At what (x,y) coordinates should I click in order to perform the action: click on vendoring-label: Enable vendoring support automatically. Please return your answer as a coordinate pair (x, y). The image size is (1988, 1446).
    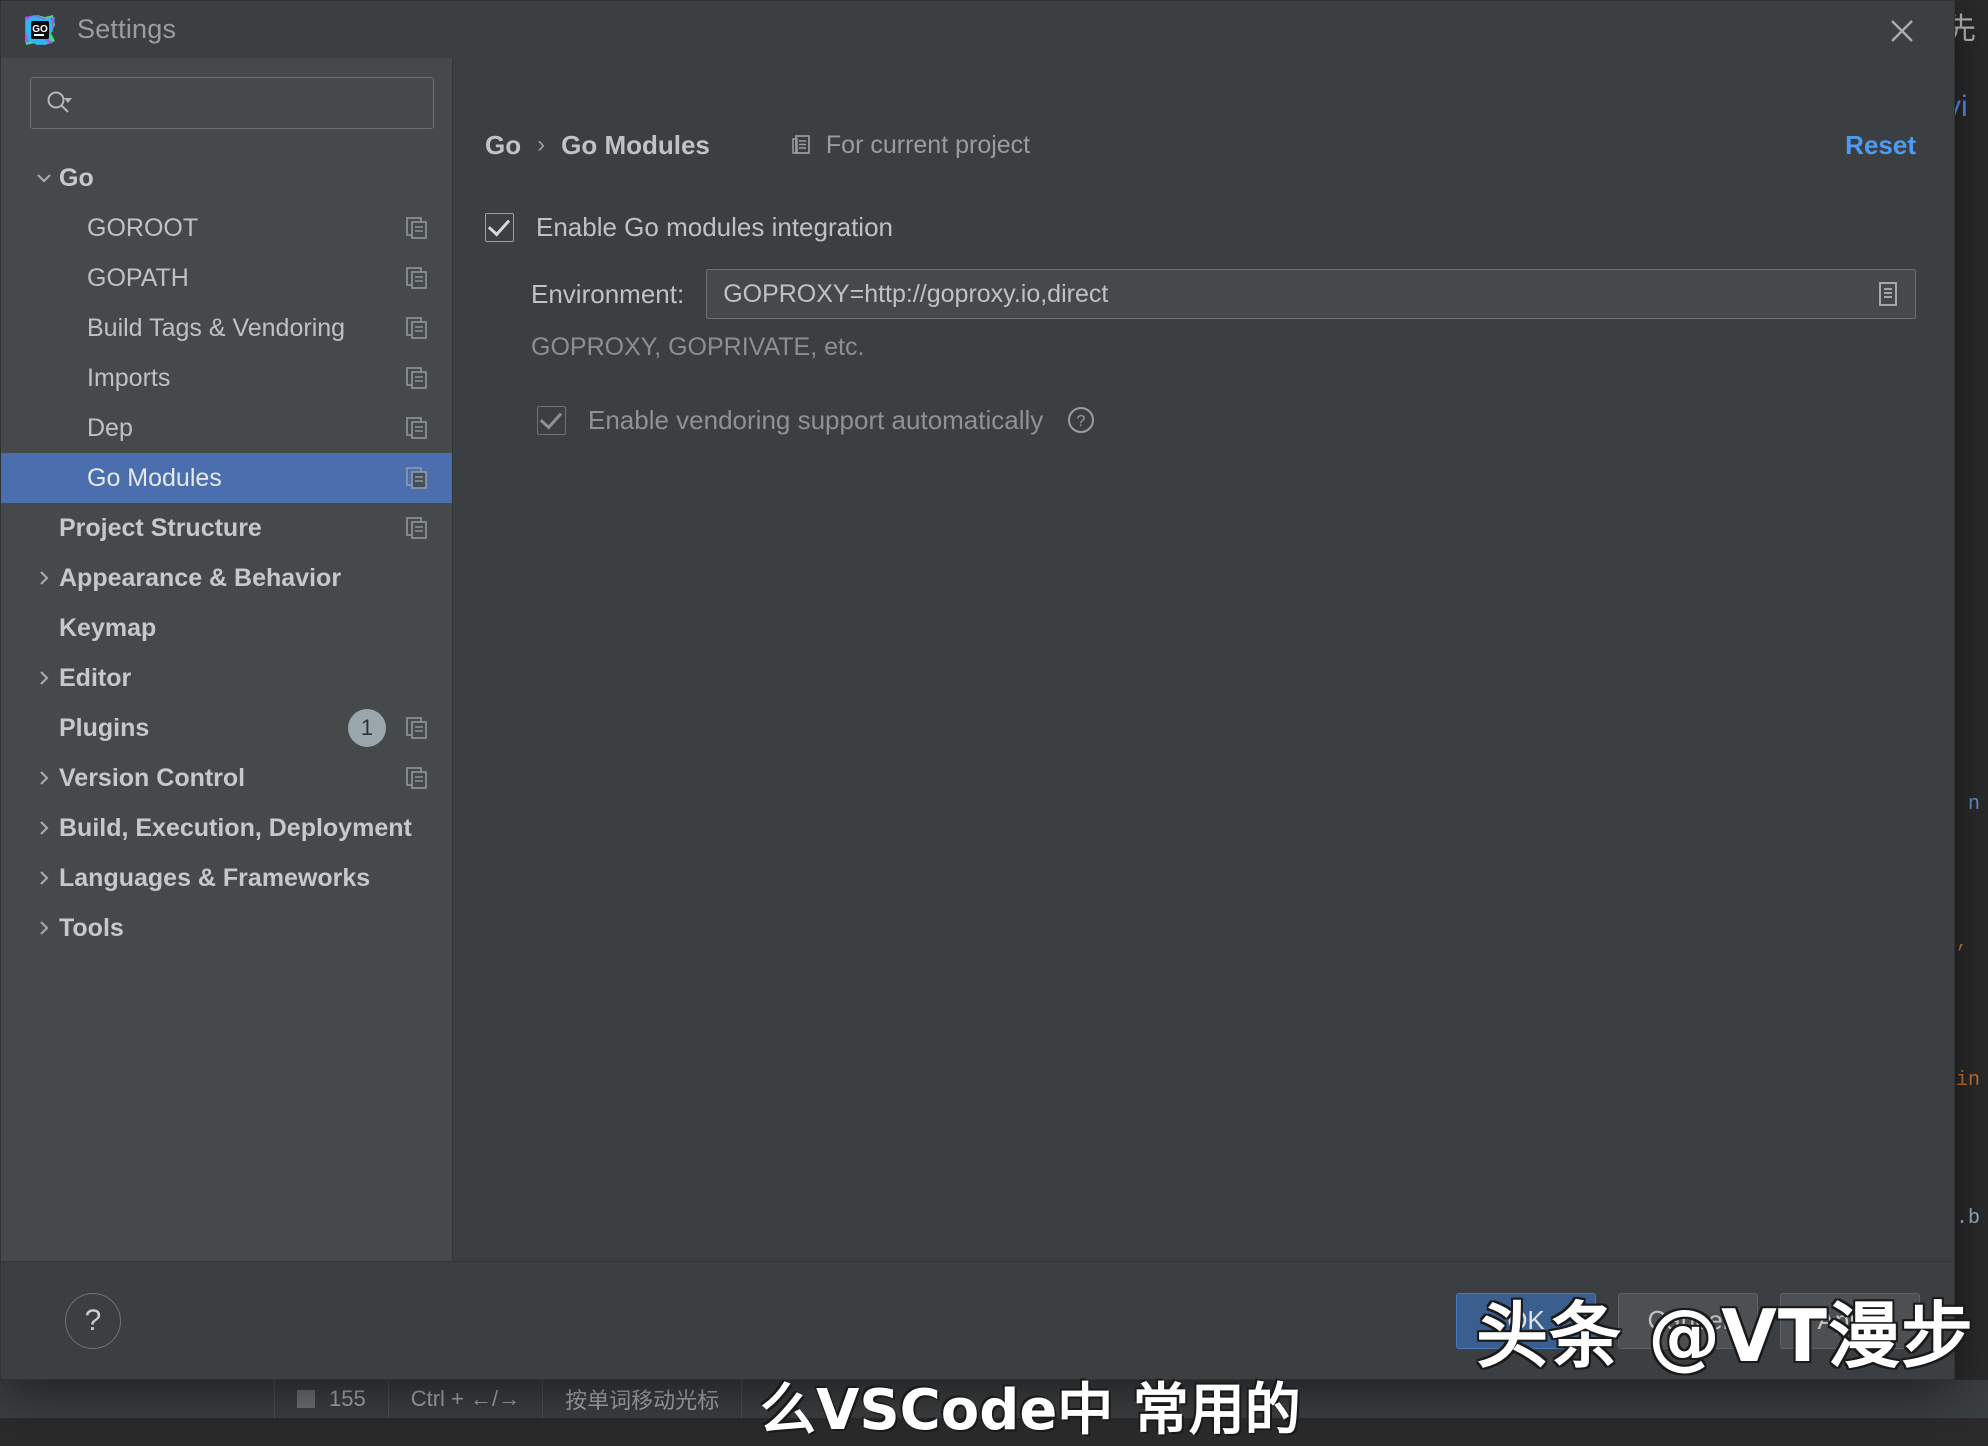
    Looking at the image, I should click on (815, 420).